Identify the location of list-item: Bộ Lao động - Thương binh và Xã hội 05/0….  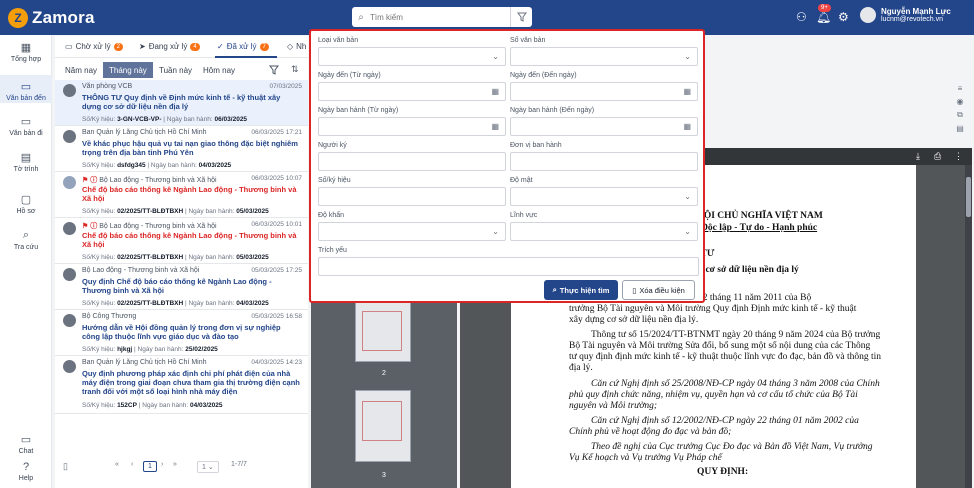
(181, 287).